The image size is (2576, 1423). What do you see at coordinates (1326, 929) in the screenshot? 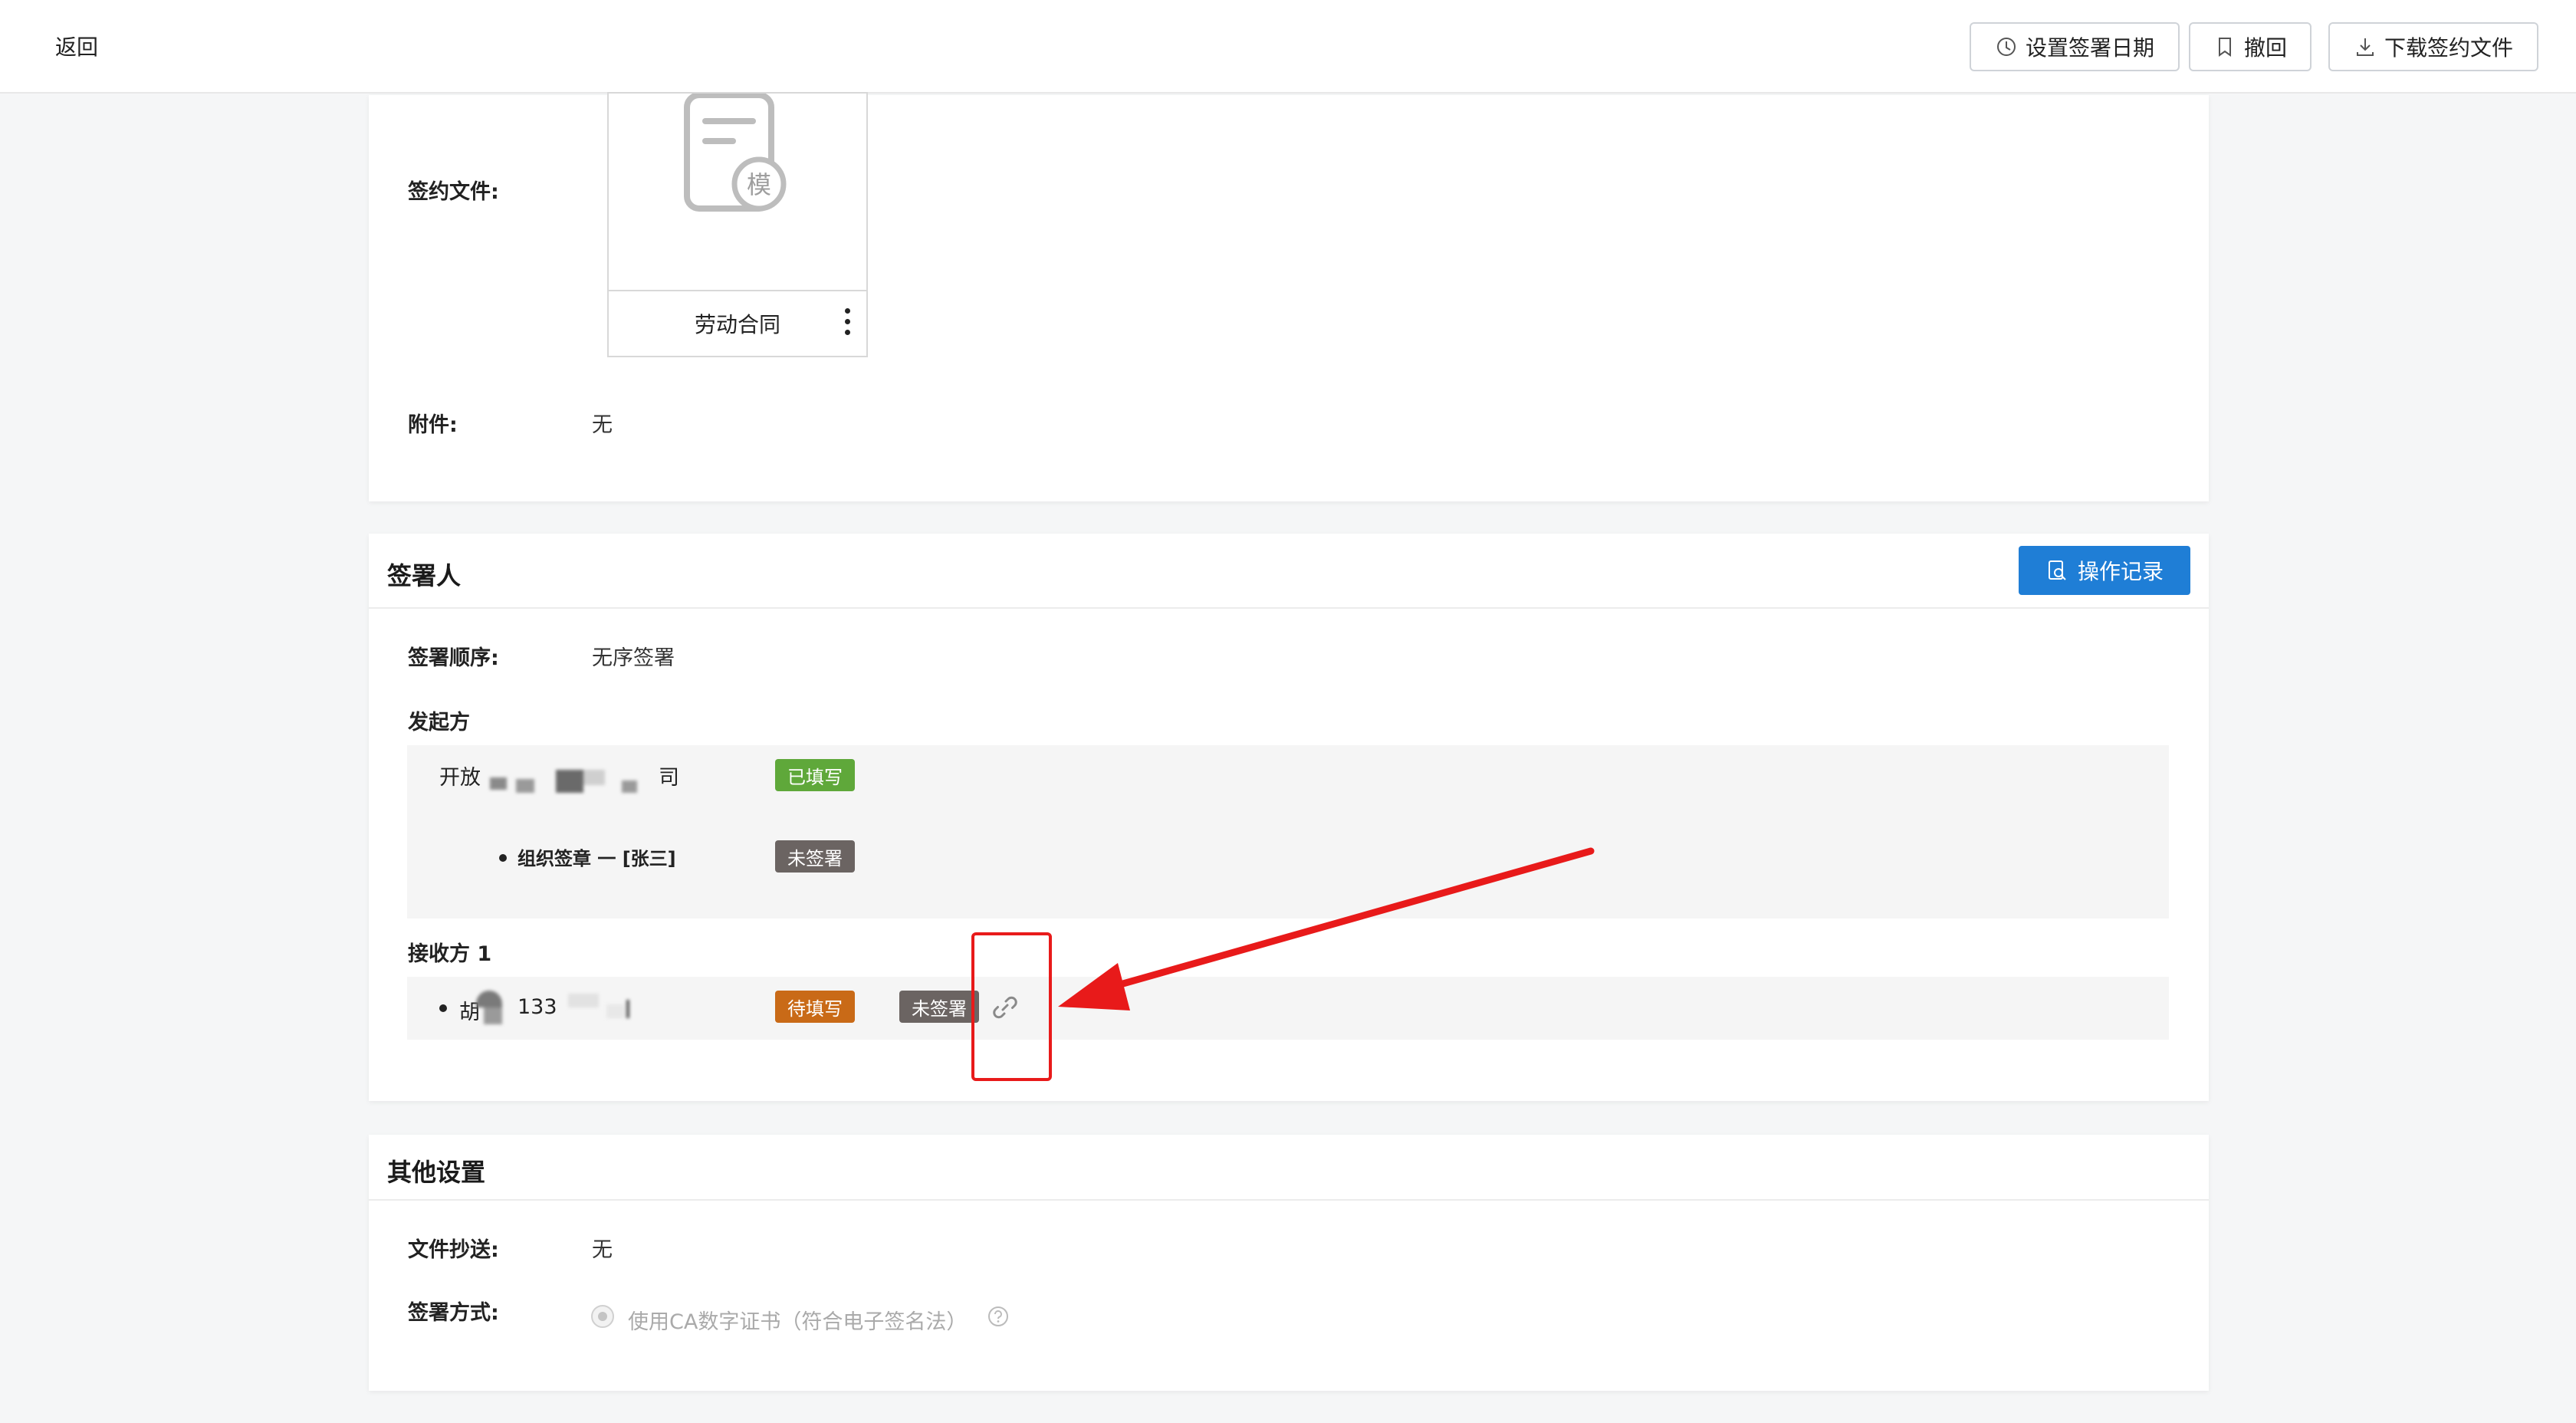
I see `annotation-arrow` at bounding box center [1326, 929].